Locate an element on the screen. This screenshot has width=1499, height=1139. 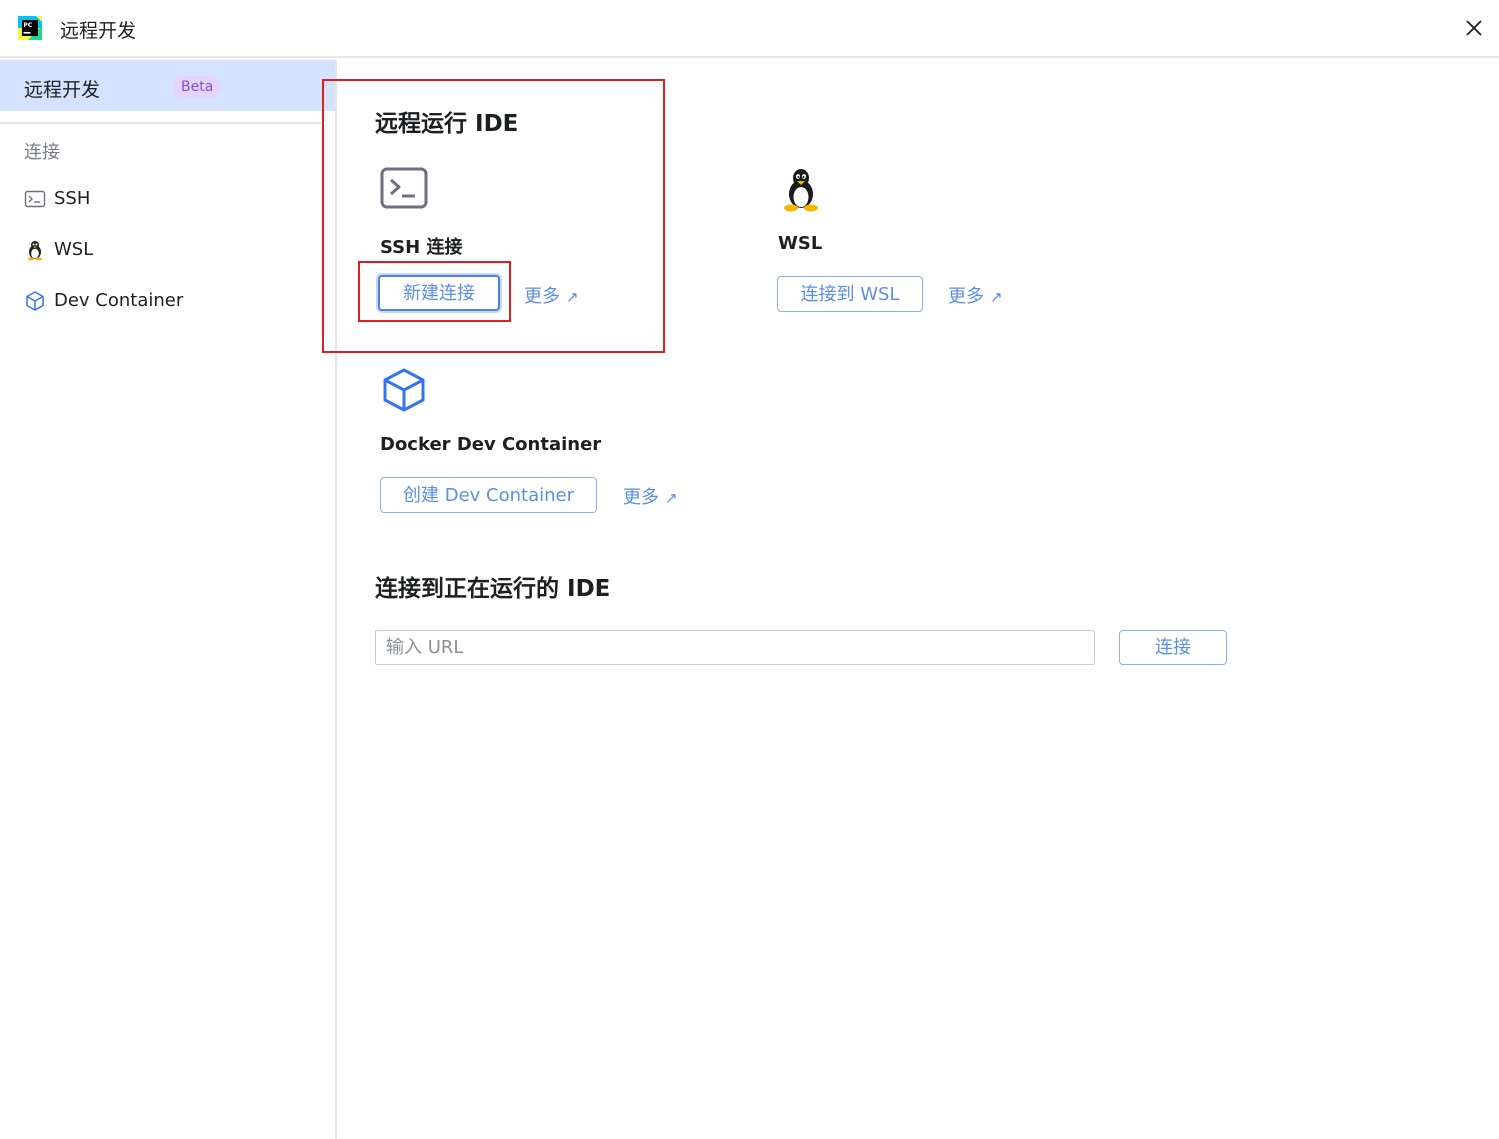
sidebar-item-dev-container: Dev Container is located at coordinates (169, 302).